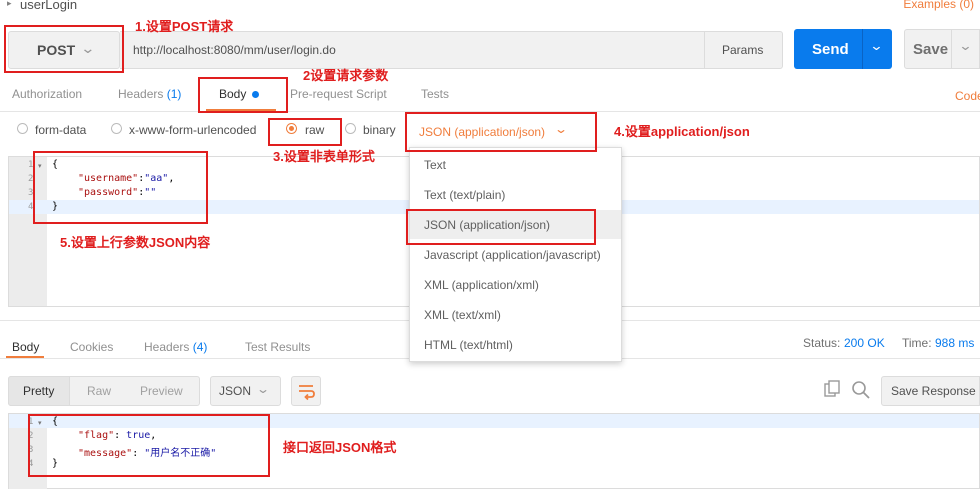 Image resolution: width=980 pixels, height=489 pixels. Describe the element at coordinates (39, 391) in the screenshot. I see `view-pretty-label: Pretty` at that location.